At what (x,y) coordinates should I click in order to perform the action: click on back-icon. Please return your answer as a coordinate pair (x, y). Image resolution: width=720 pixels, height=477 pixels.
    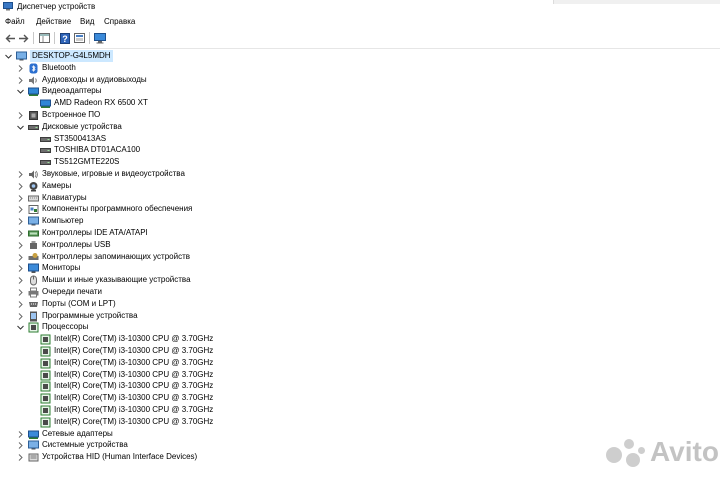
    Looking at the image, I should click on (10, 38).